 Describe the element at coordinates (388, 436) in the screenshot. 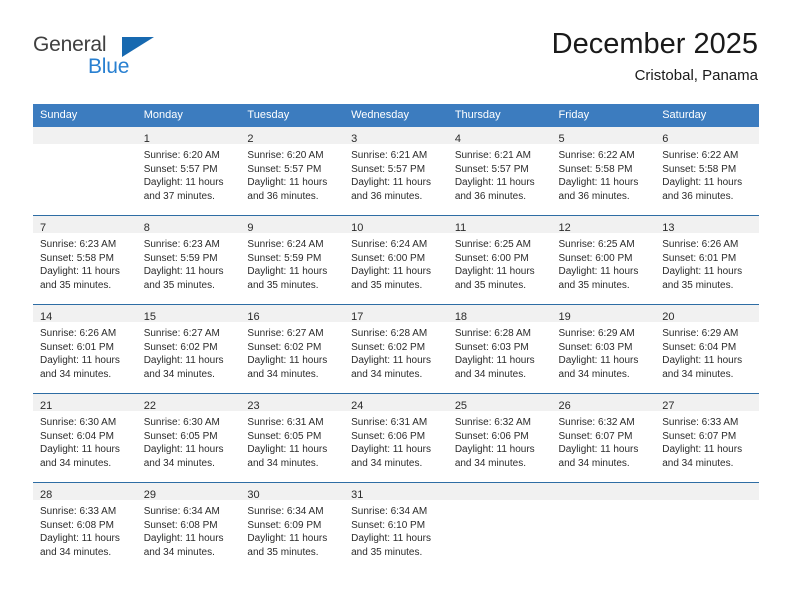

I see `day-detail-line: Sunset: 6:06 PM` at that location.